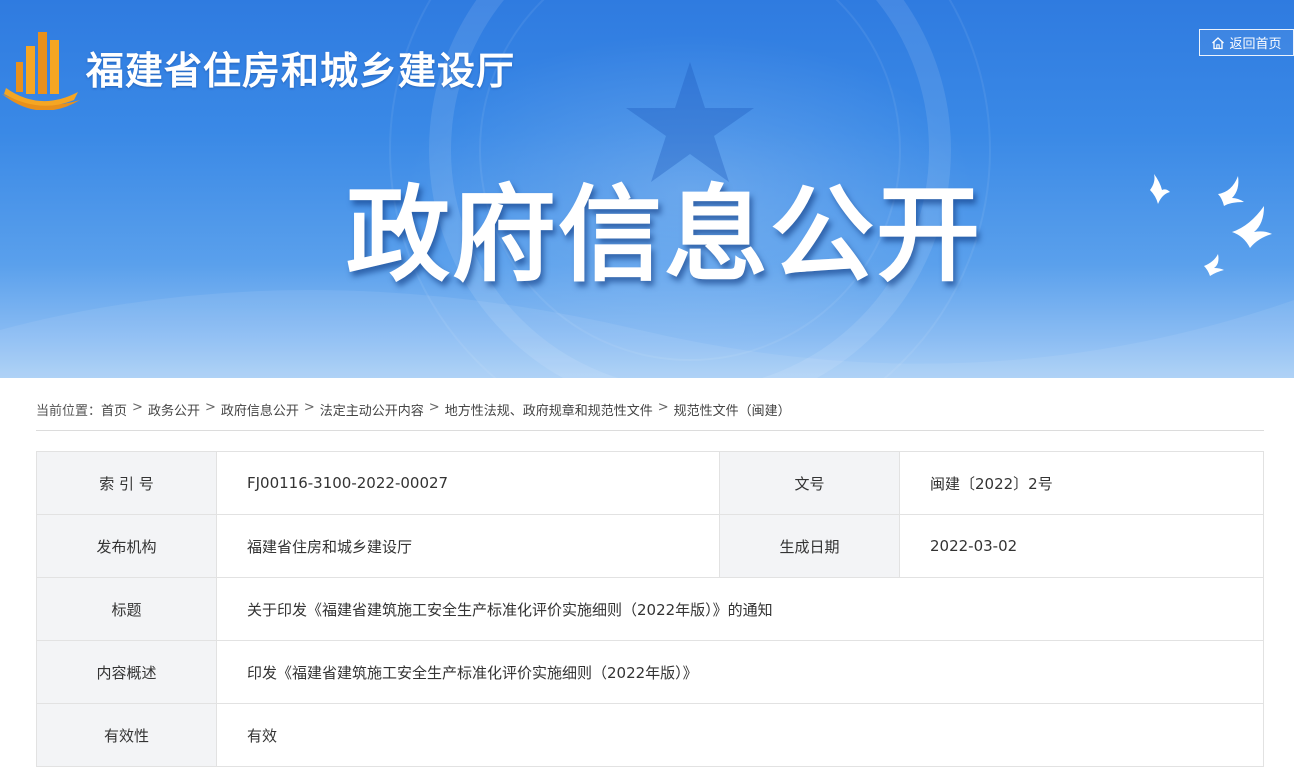  Describe the element at coordinates (126, 735) in the screenshot. I see `validity-label: 有效性` at that location.